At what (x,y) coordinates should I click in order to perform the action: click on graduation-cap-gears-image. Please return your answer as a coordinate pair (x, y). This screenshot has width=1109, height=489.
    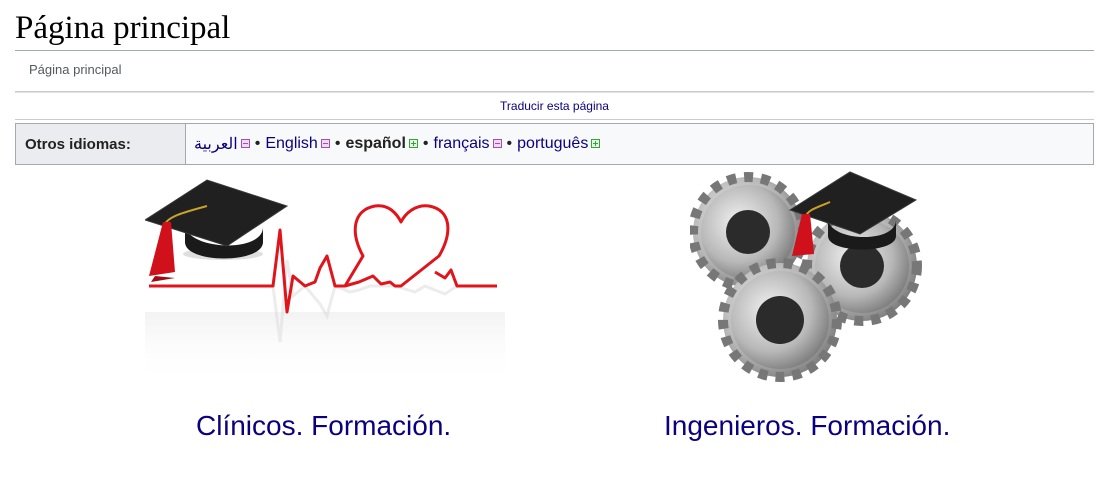
    Looking at the image, I should click on (810, 277).